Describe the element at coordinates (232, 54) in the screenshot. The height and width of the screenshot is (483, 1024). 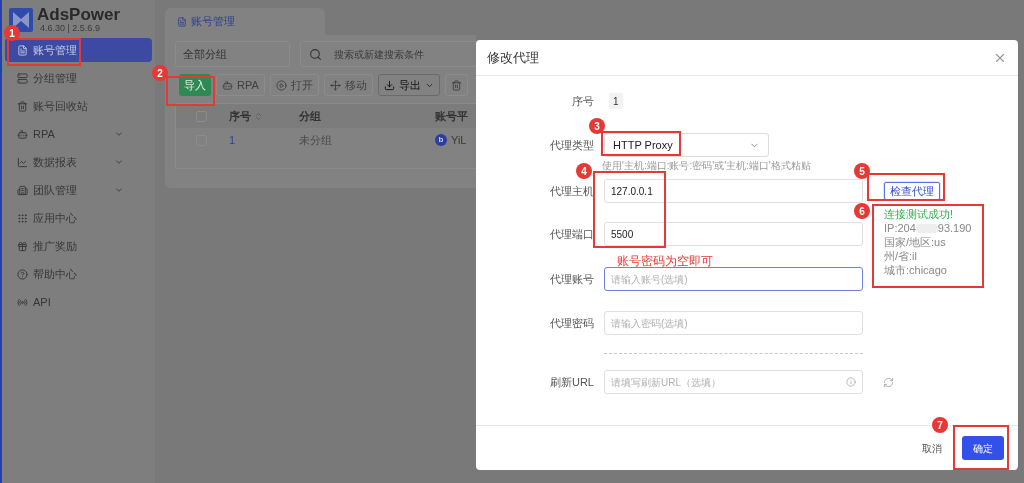
I see `group-select: 全部分组` at that location.